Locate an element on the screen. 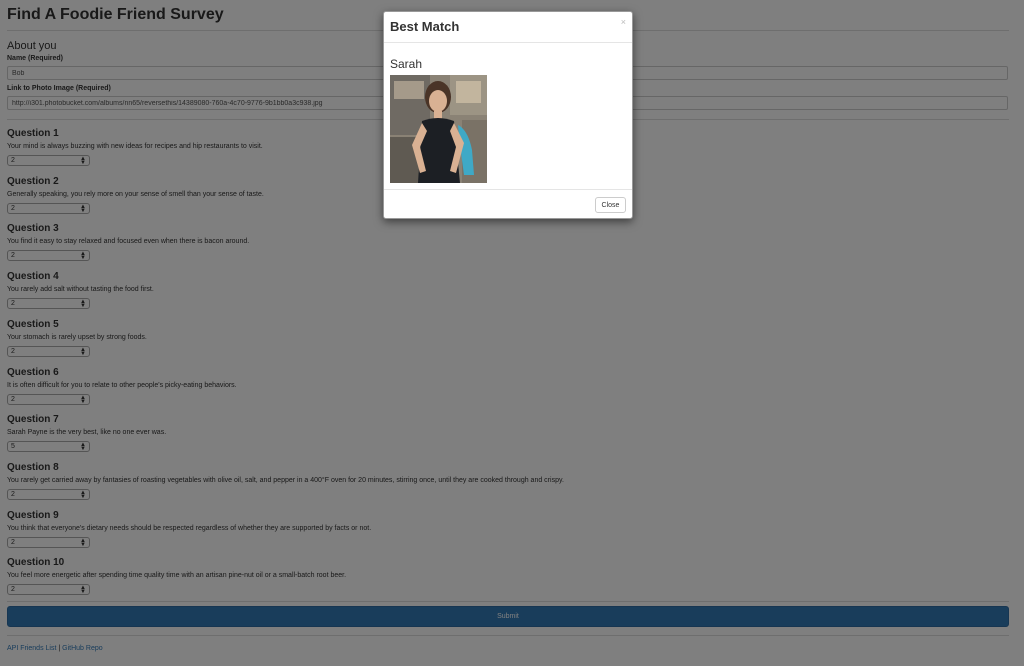 The width and height of the screenshot is (1024, 666). match-photo is located at coordinates (438, 129).